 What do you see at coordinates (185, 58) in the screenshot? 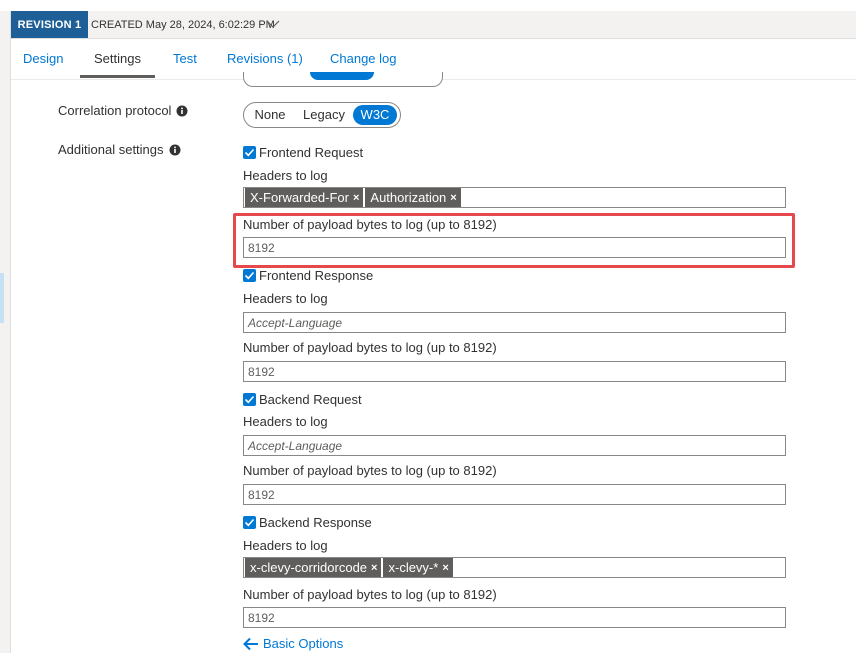
I see `tab-test: Test` at bounding box center [185, 58].